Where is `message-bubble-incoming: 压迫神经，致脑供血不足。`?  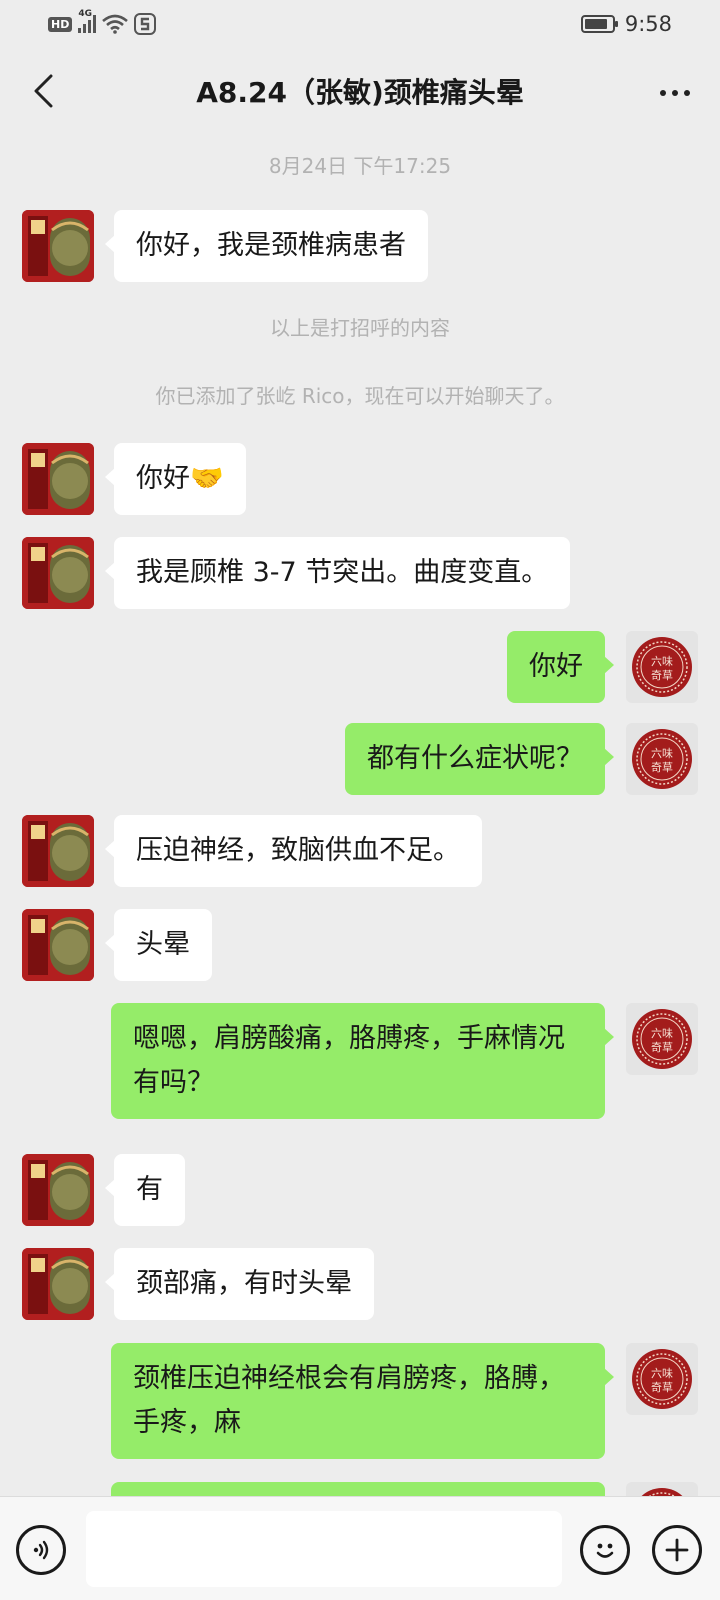 message-bubble-incoming: 压迫神经，致脑供血不足。 is located at coordinates (293, 851).